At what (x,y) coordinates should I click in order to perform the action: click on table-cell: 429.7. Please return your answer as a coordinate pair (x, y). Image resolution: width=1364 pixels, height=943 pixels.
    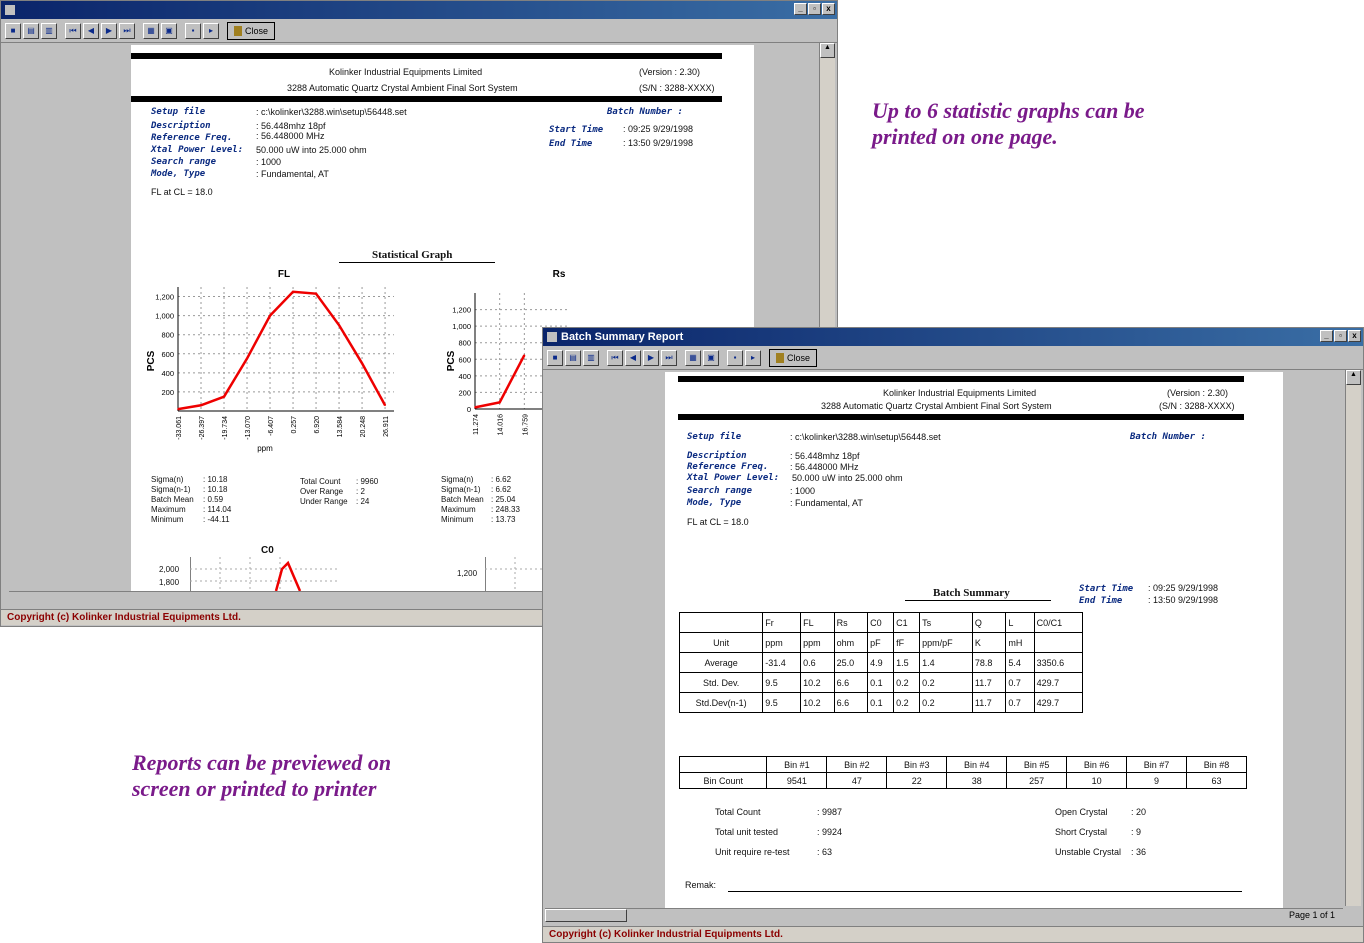
    Looking at the image, I should click on (1058, 702).